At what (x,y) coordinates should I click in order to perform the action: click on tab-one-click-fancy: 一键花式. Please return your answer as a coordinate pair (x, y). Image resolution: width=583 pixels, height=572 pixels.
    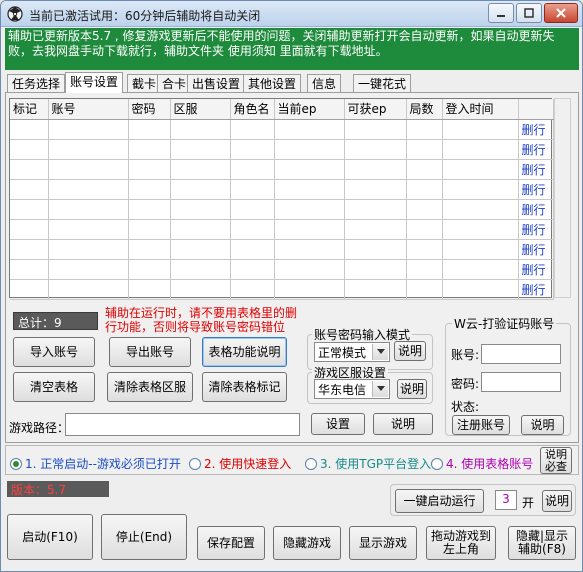
    Looking at the image, I should click on (382, 83).